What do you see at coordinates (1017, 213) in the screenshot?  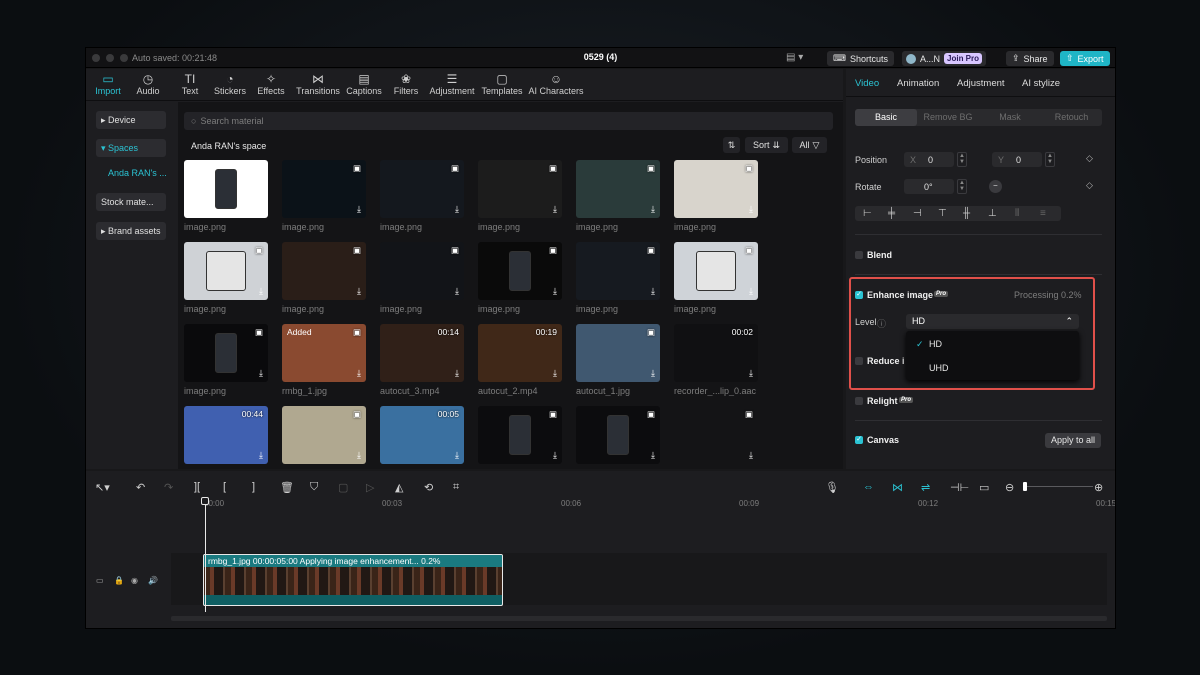 I see `distribute-h-icon: ⫴` at bounding box center [1017, 213].